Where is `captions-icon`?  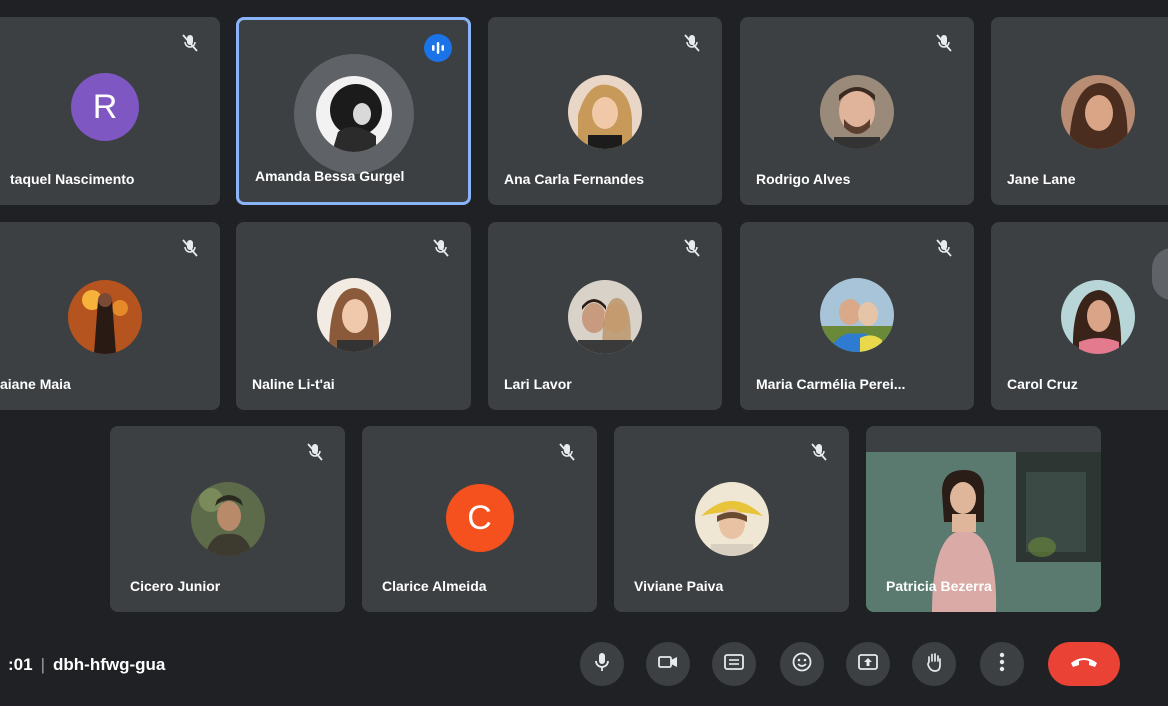 captions-icon is located at coordinates (734, 664).